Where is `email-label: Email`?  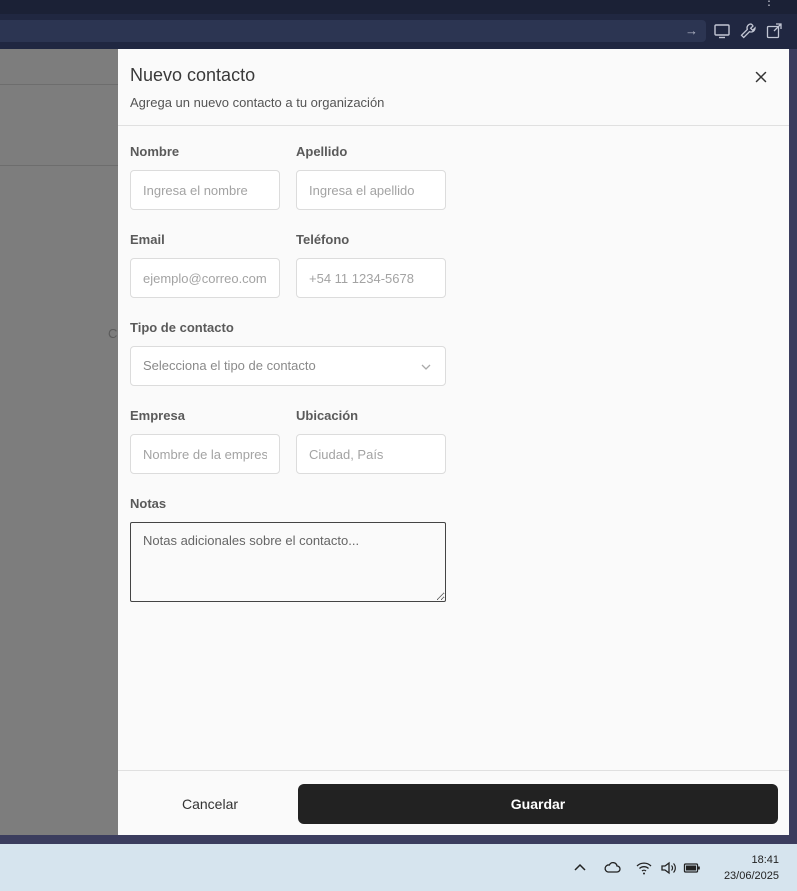 email-label: Email is located at coordinates (147, 239).